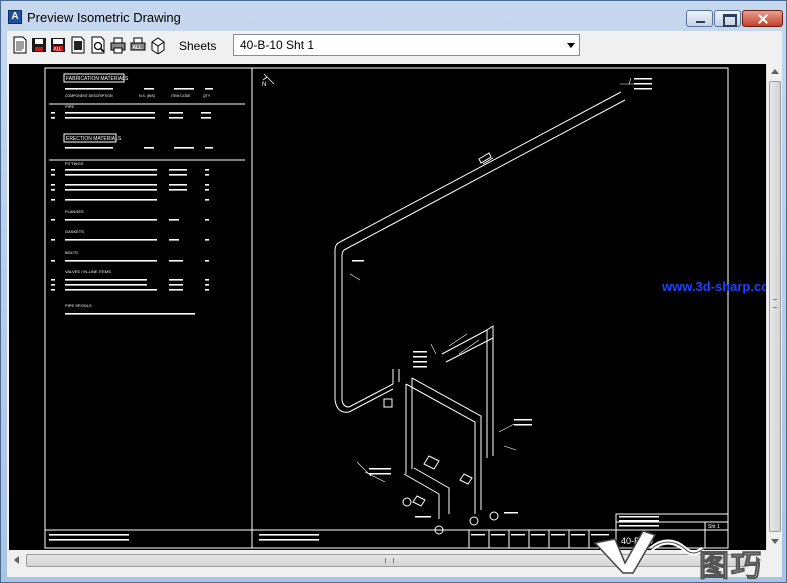 This screenshot has height=583, width=787. What do you see at coordinates (406, 45) in the screenshot?
I see `sheet-select: 40-B-10 Sht 1` at bounding box center [406, 45].